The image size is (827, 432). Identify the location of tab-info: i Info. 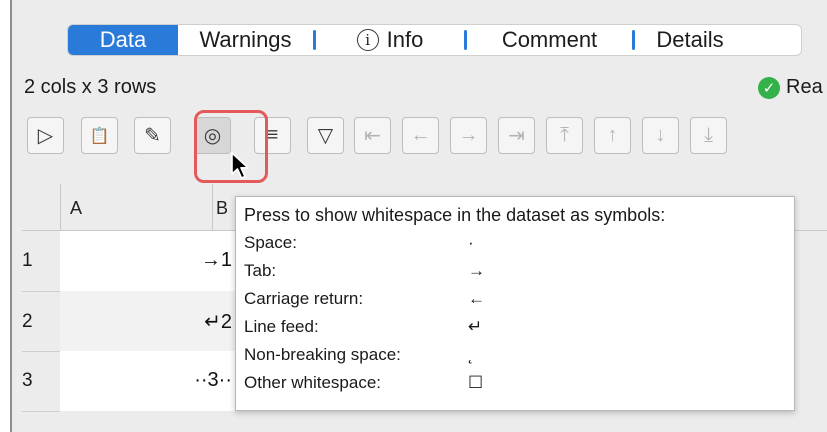
(390, 40).